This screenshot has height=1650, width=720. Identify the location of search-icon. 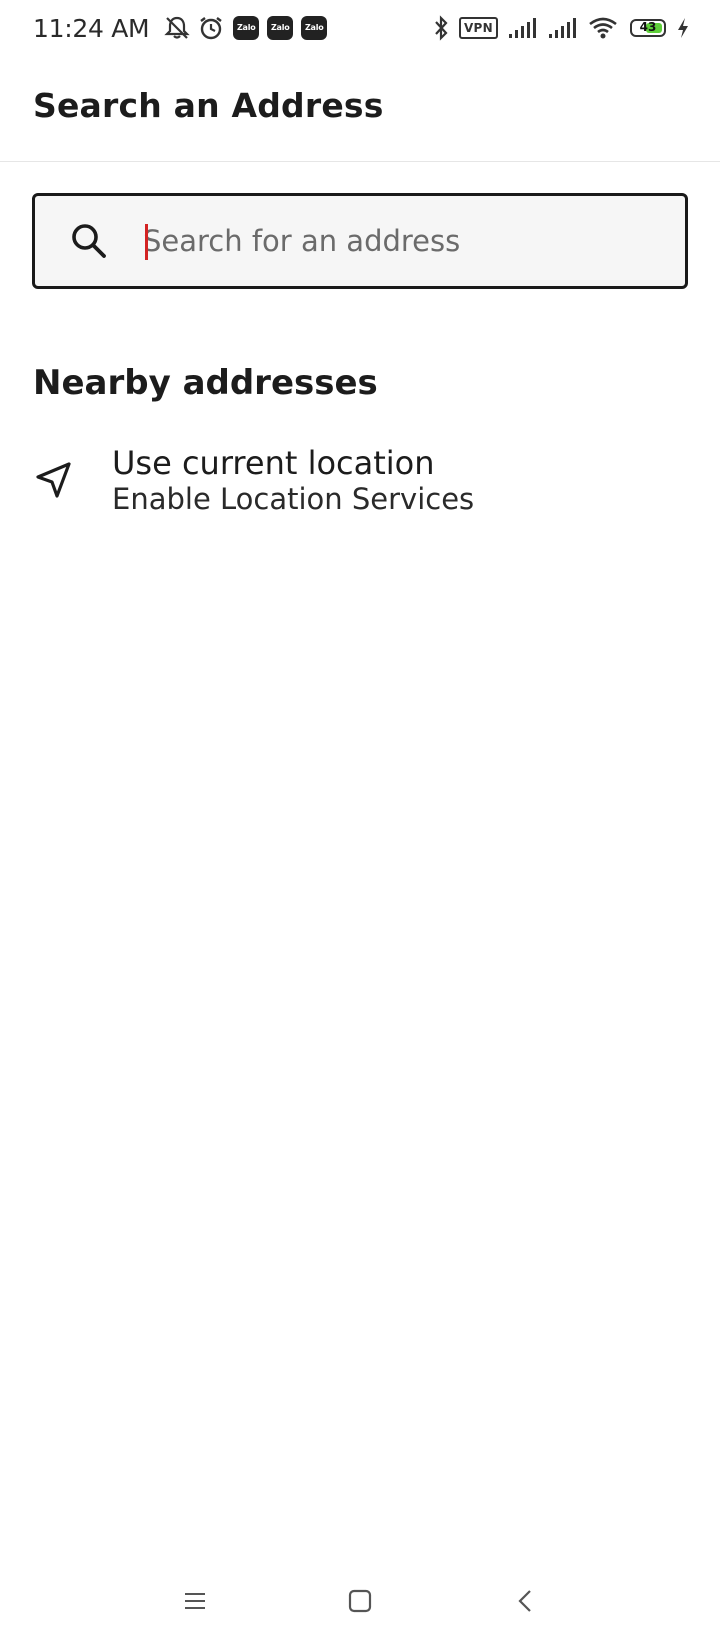
(89, 241).